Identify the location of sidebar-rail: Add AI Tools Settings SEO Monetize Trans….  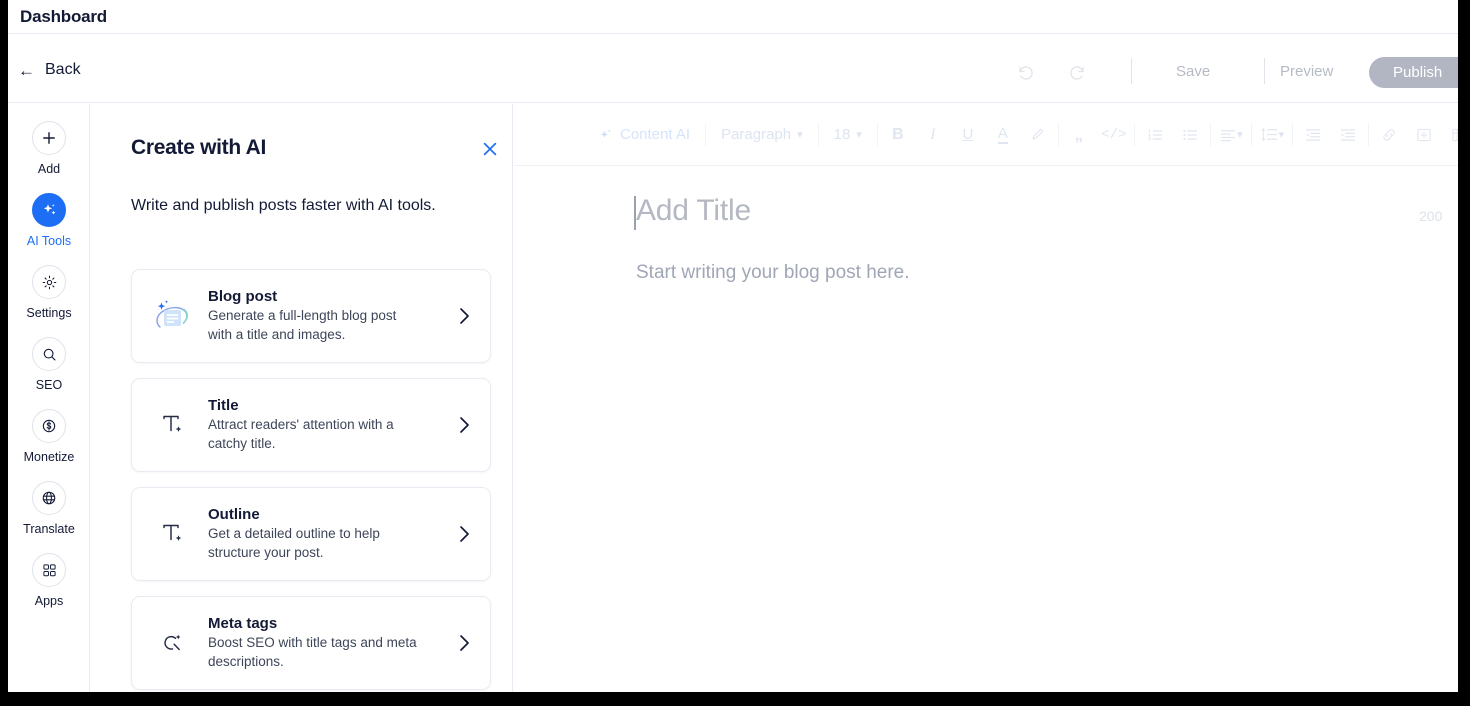
(49, 398).